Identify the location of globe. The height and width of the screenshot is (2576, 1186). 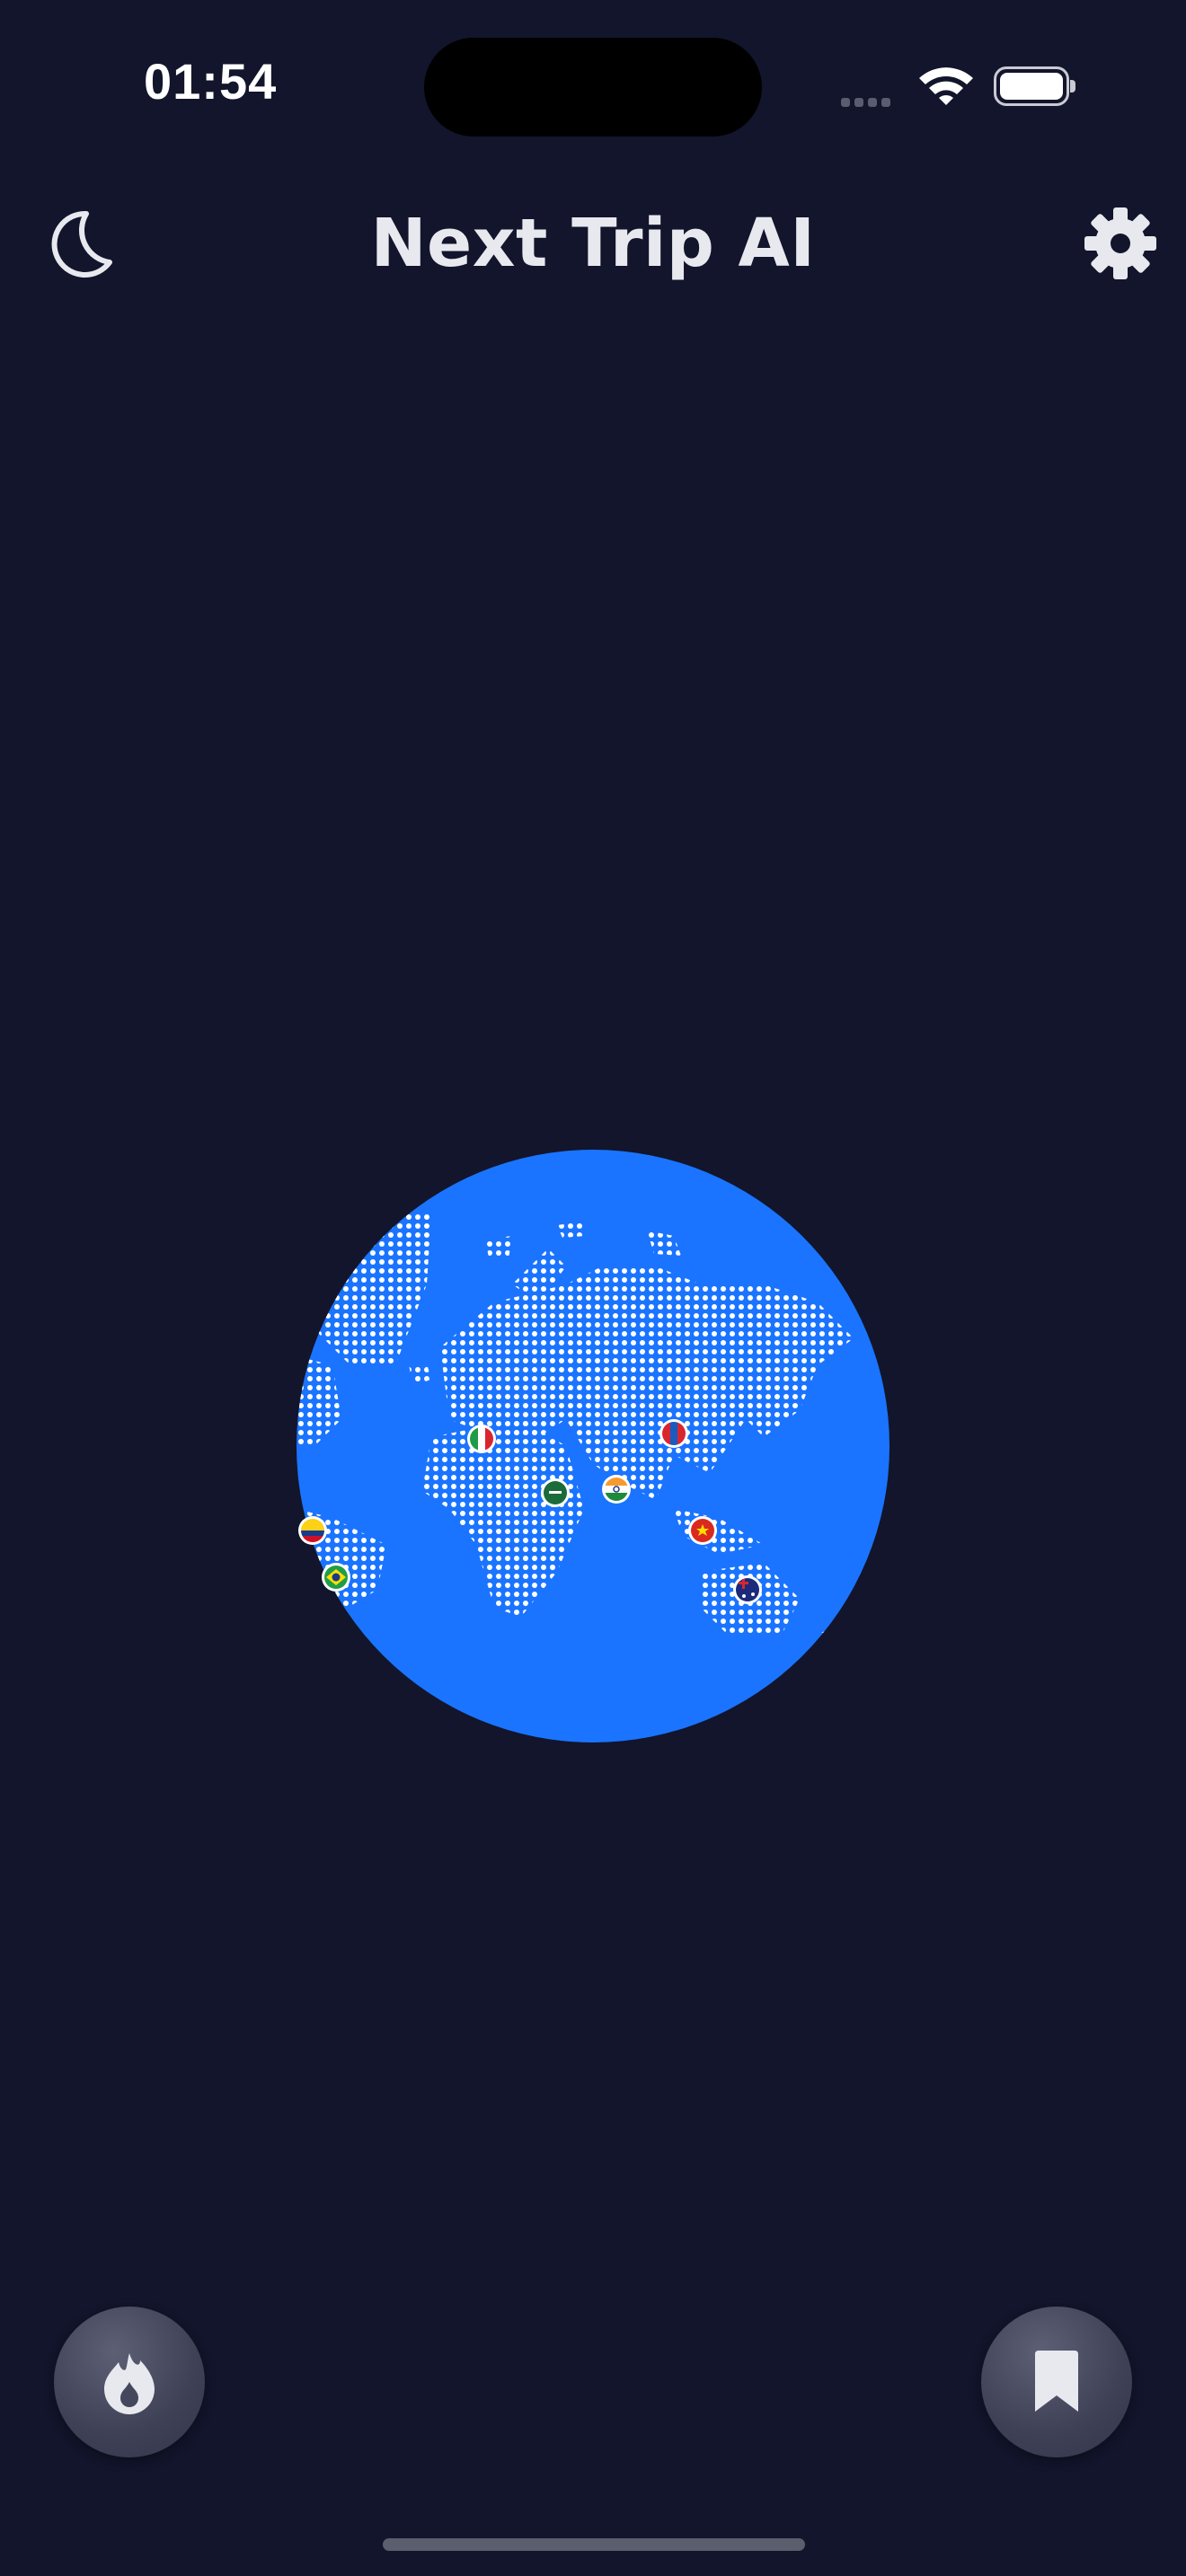
(593, 1446).